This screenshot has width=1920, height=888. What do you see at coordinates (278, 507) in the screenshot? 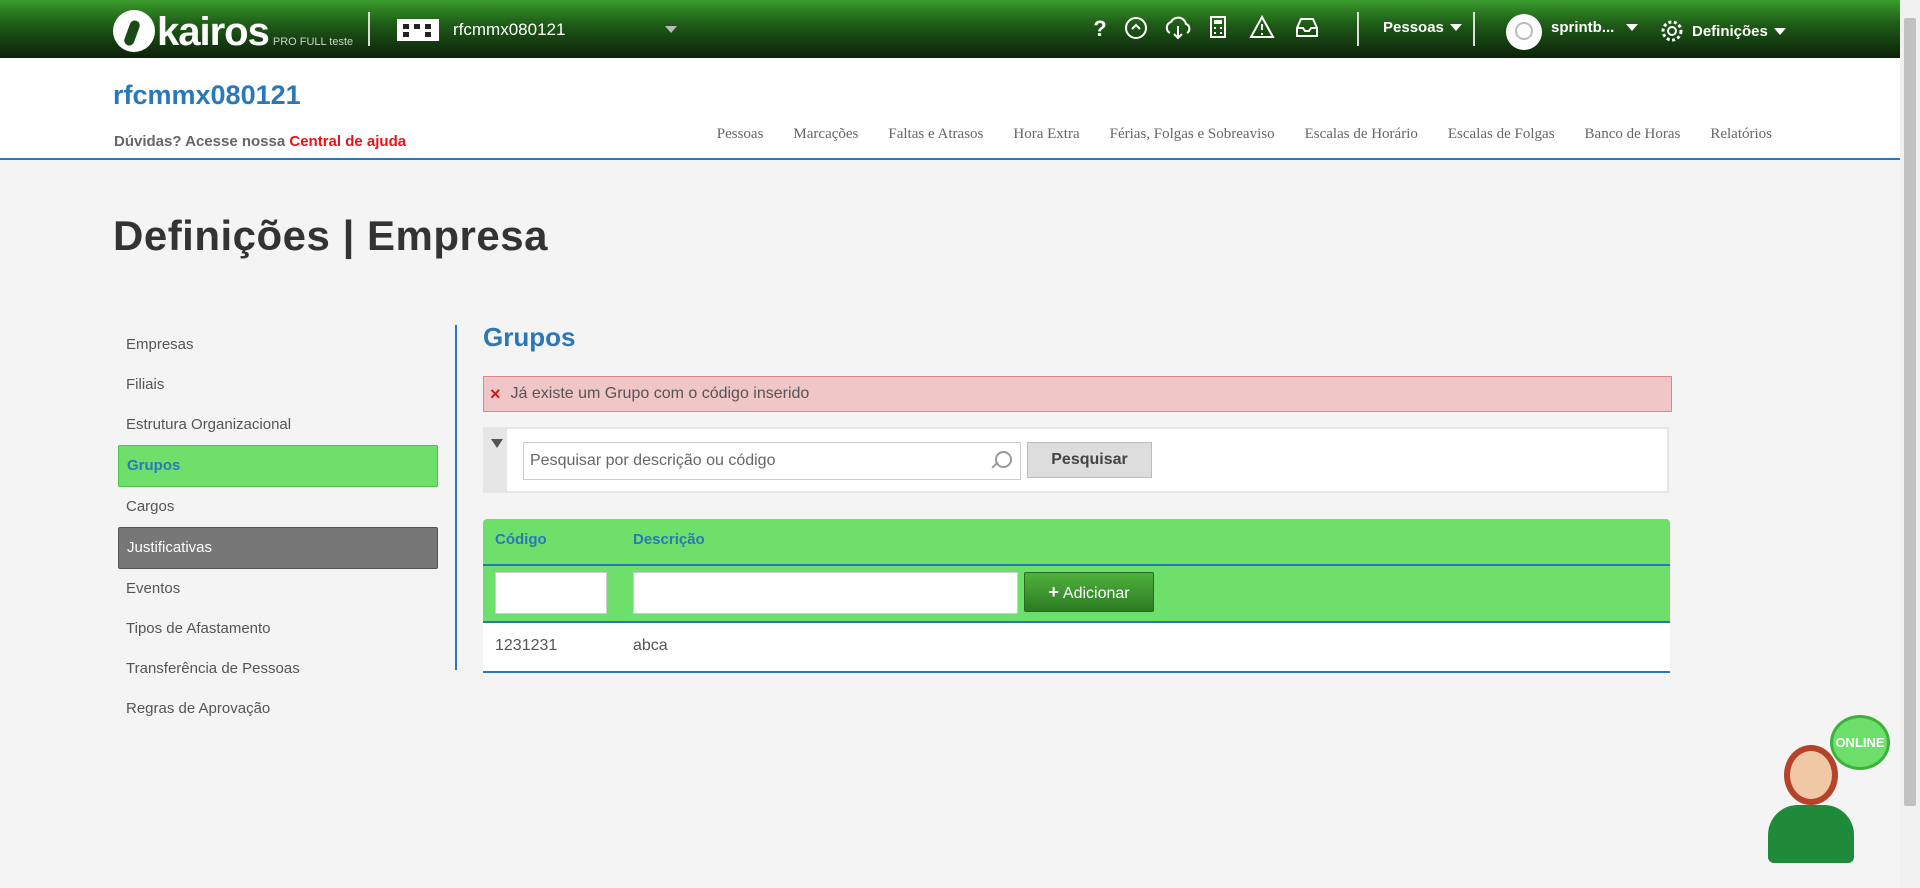
I see `sidebar-item-cargos: Cargos` at bounding box center [278, 507].